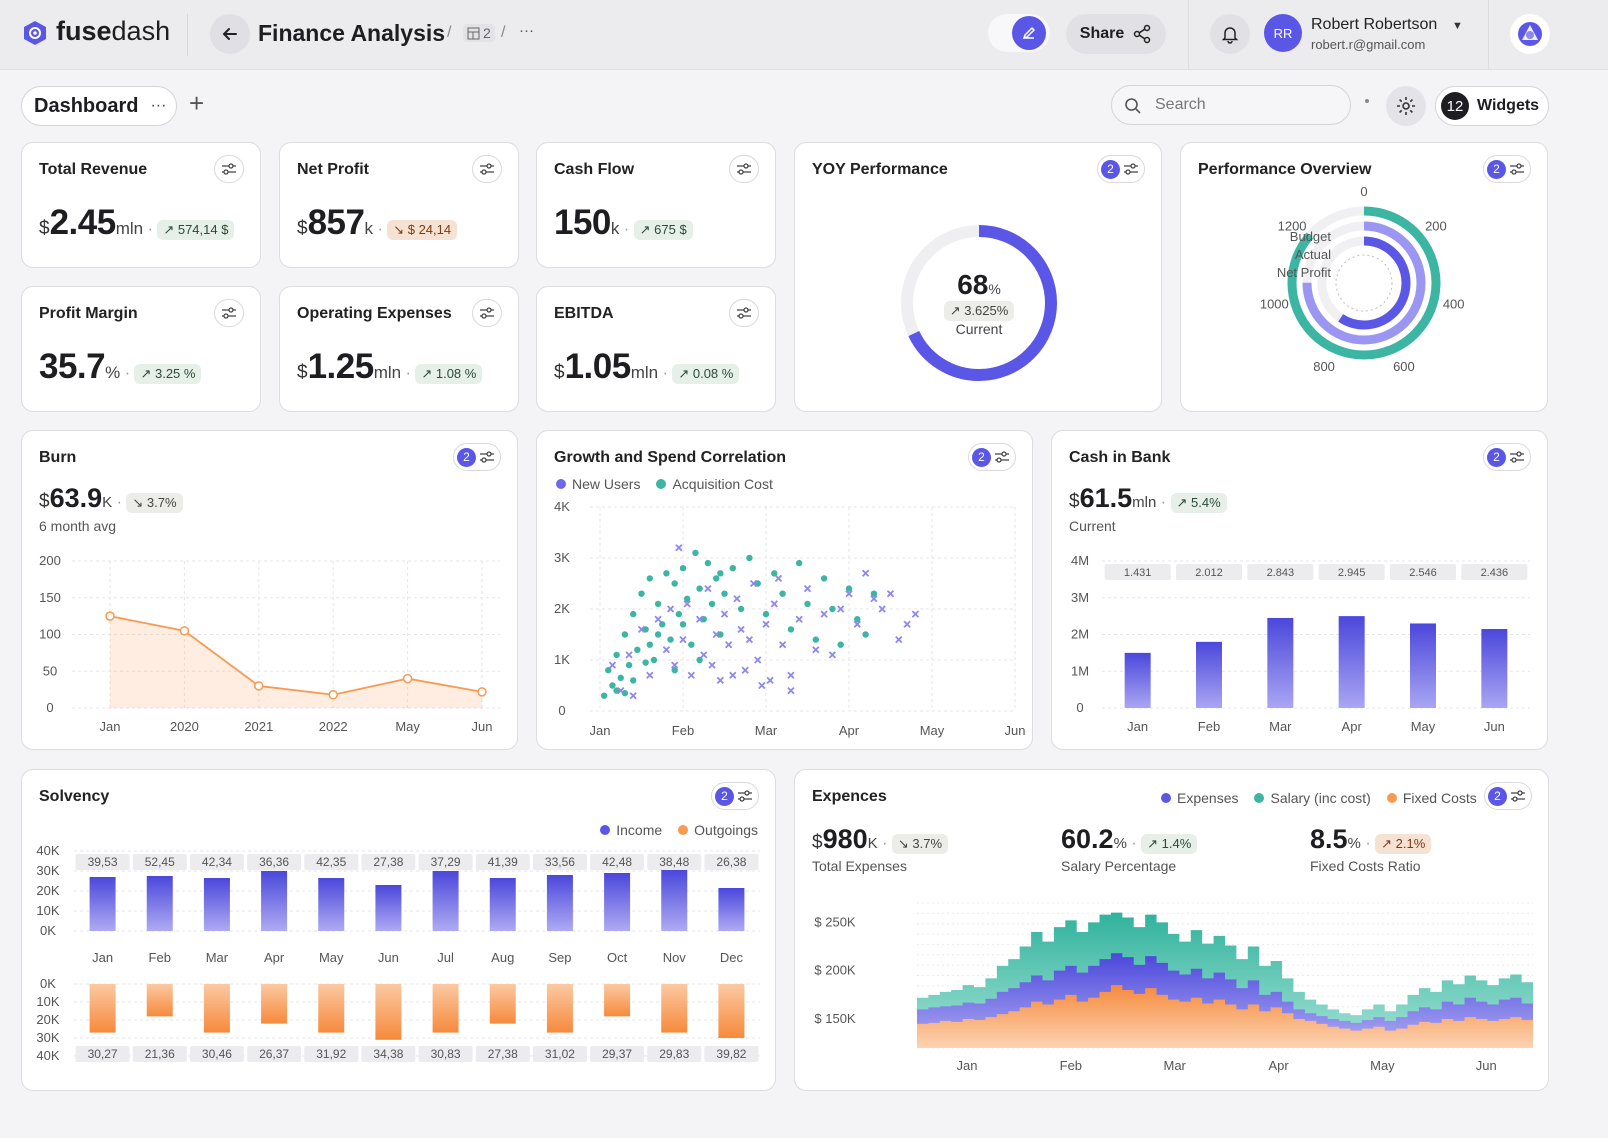  Describe the element at coordinates (623, 223) in the screenshot. I see `kpi-metric: 150k · ↗ 675 $` at that location.